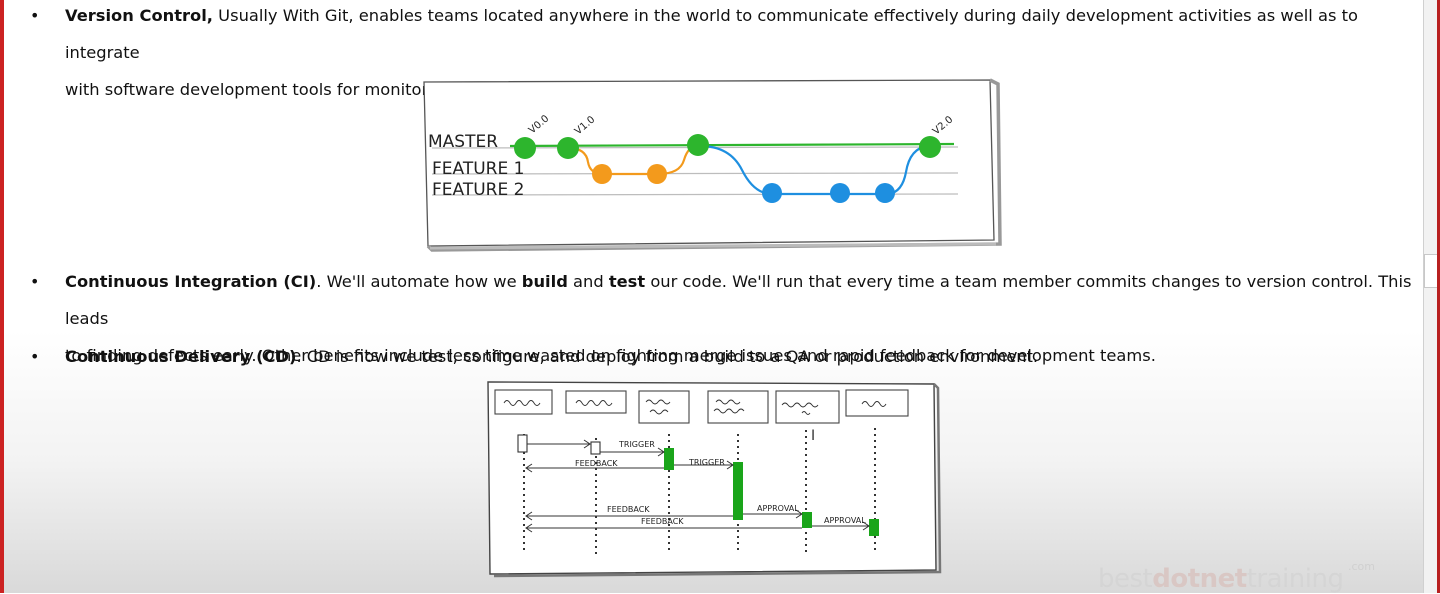 This screenshot has height=594, width=1440. I want to click on branch-label-master: MASTER, so click(463, 142).